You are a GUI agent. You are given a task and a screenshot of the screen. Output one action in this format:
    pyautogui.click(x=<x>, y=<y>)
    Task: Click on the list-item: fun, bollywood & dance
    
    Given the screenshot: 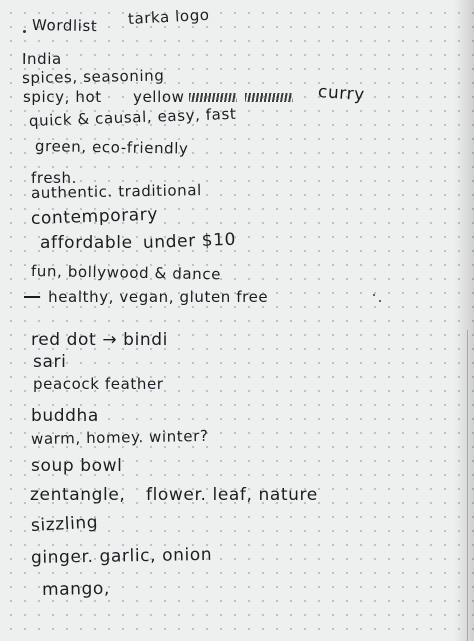 What is the action you would take?
    pyautogui.click(x=126, y=273)
    